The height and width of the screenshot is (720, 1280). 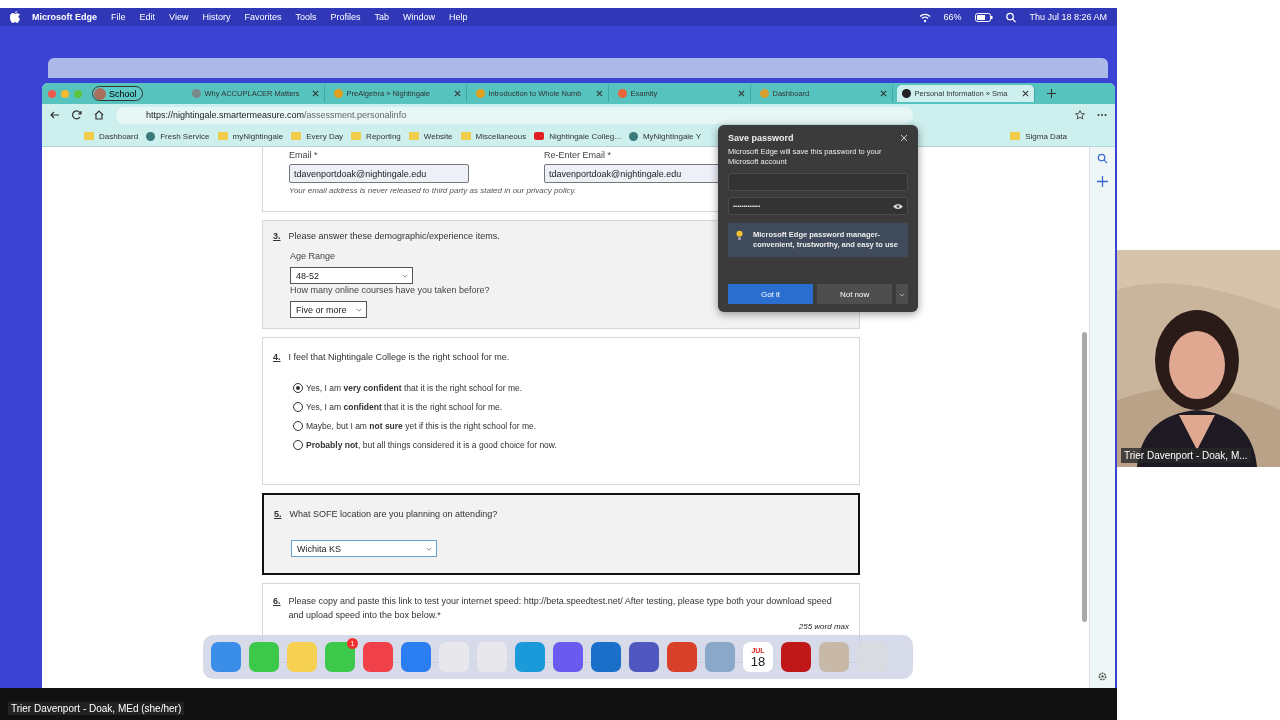 I want to click on star-icon, so click(x=1080, y=115).